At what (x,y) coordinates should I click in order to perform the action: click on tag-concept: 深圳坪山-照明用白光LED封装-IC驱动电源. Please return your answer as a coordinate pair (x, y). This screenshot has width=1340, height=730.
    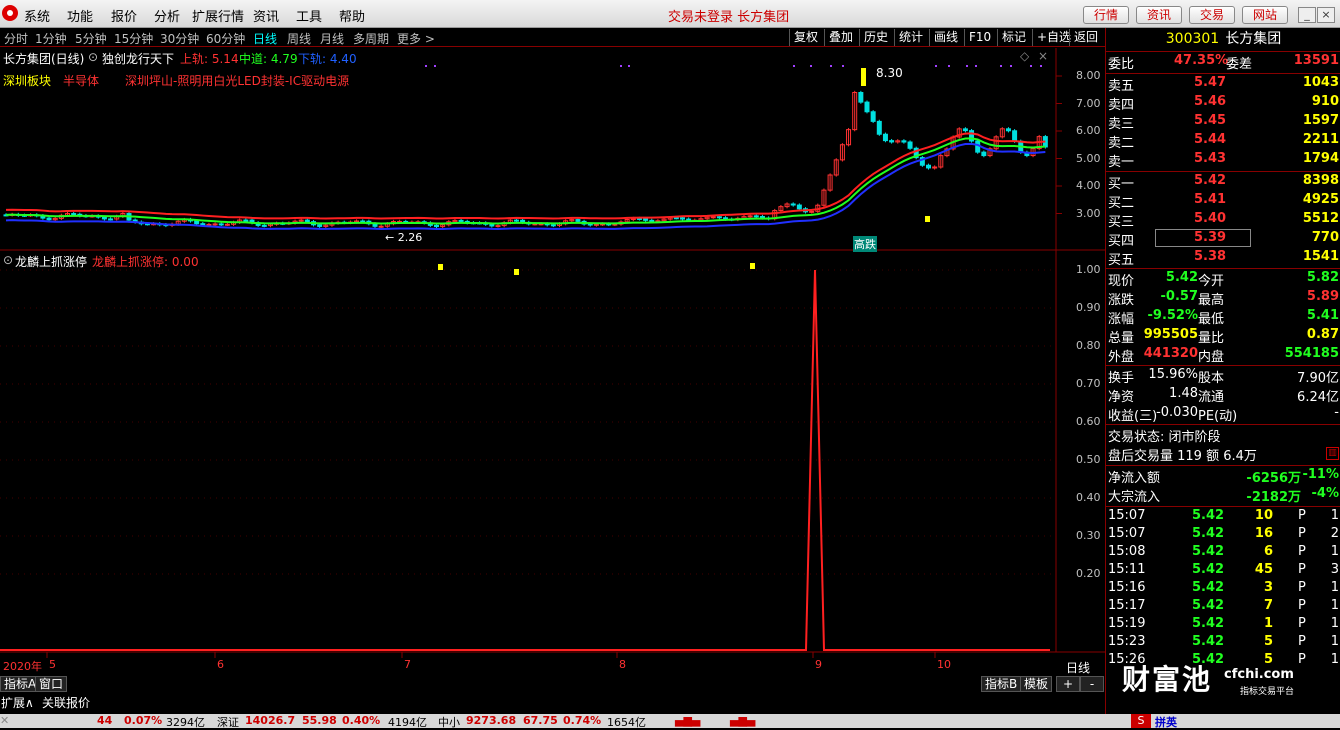
    Looking at the image, I should click on (237, 80).